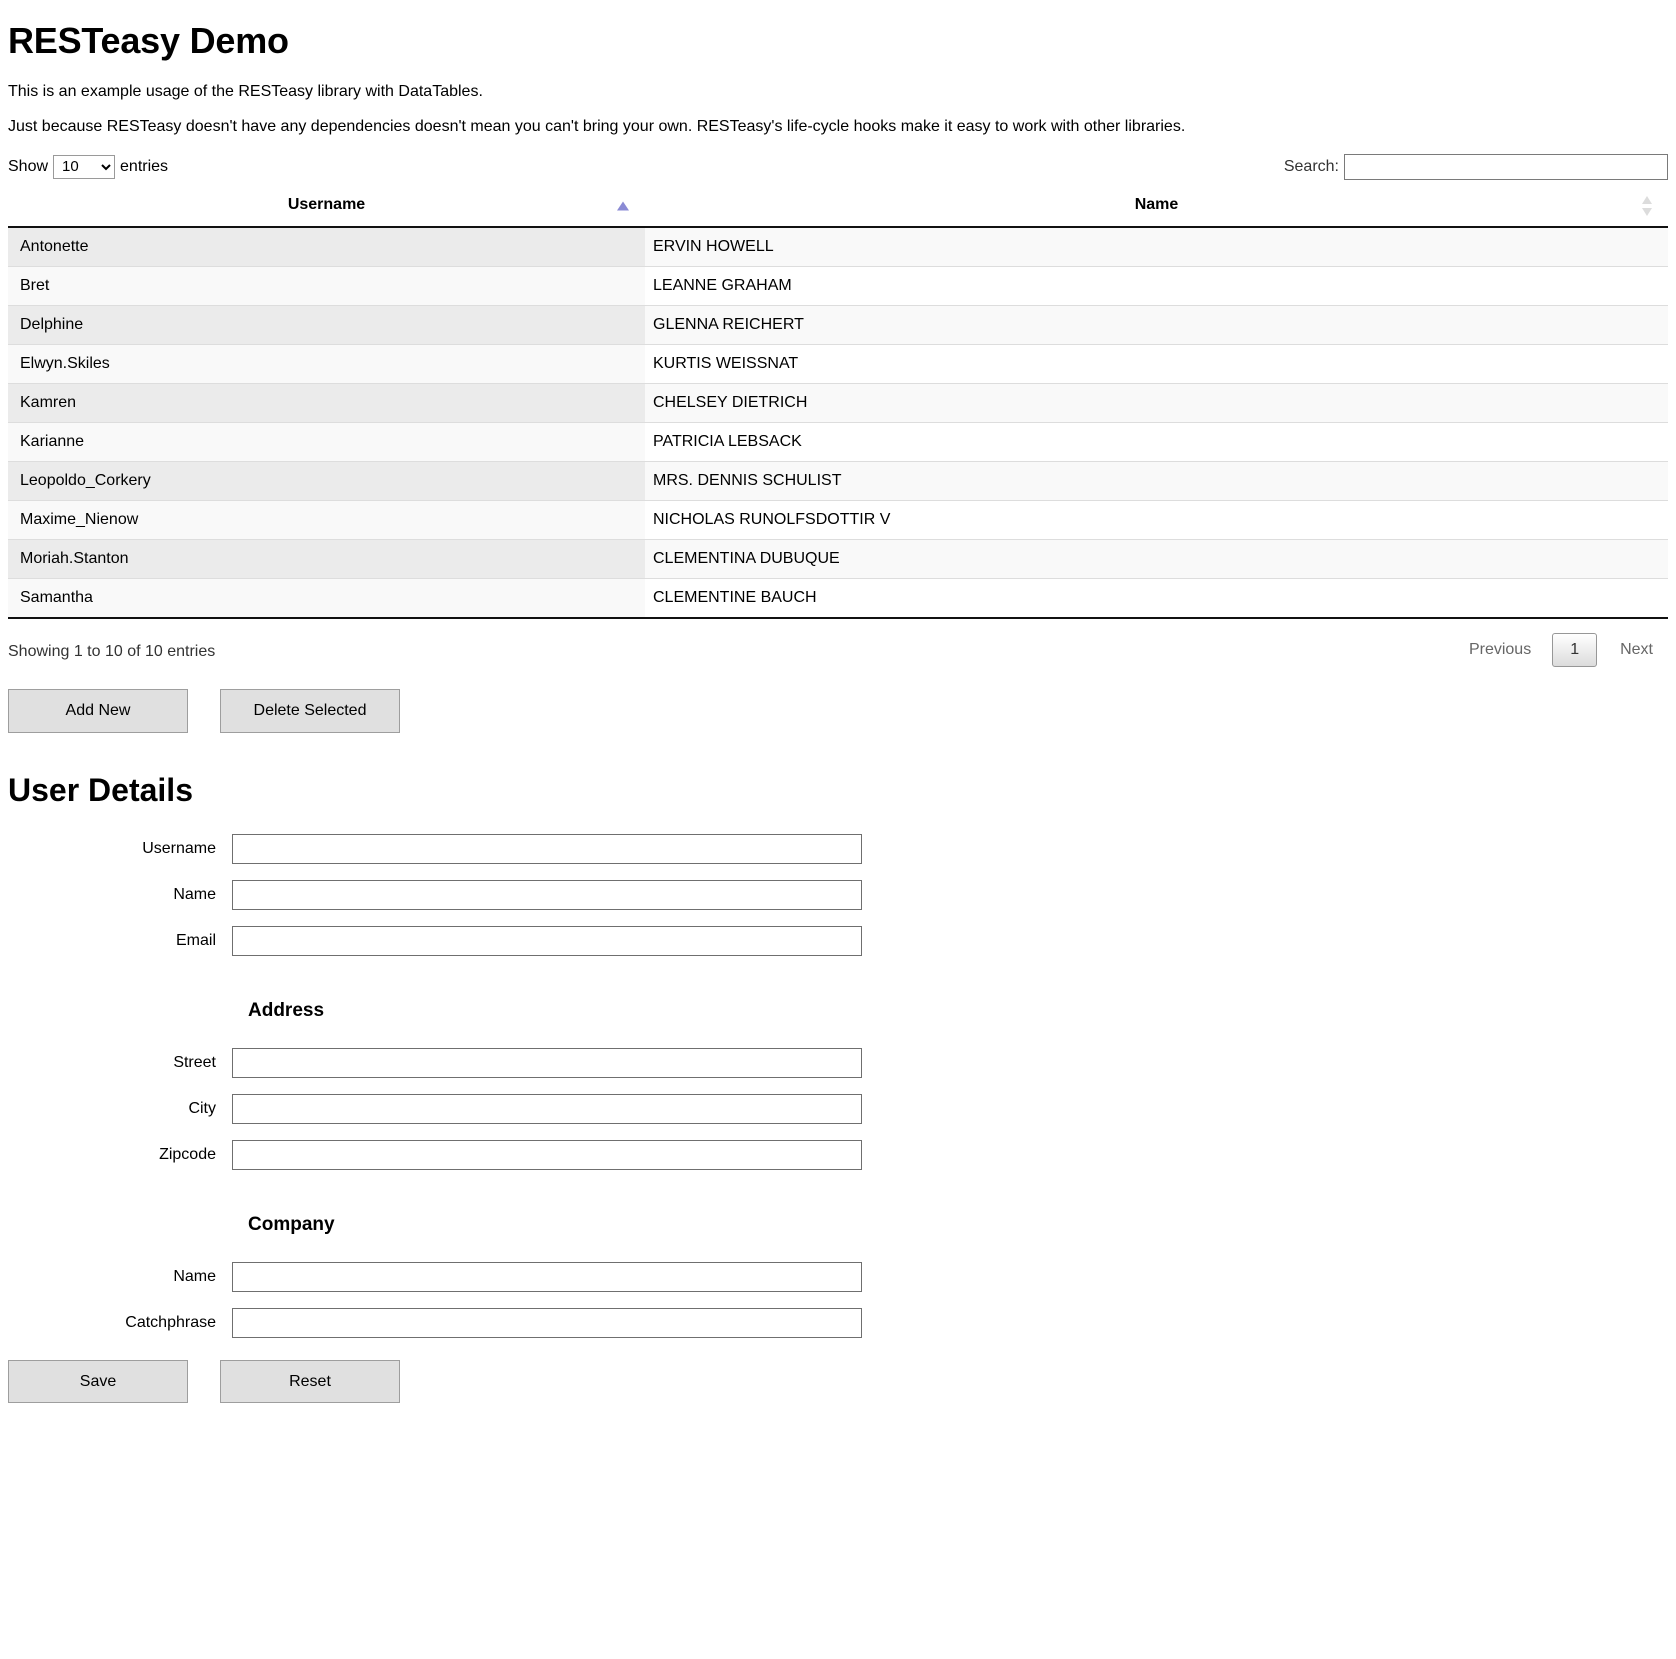  What do you see at coordinates (326, 519) in the screenshot?
I see `cell-username: Maxime_Nienow` at bounding box center [326, 519].